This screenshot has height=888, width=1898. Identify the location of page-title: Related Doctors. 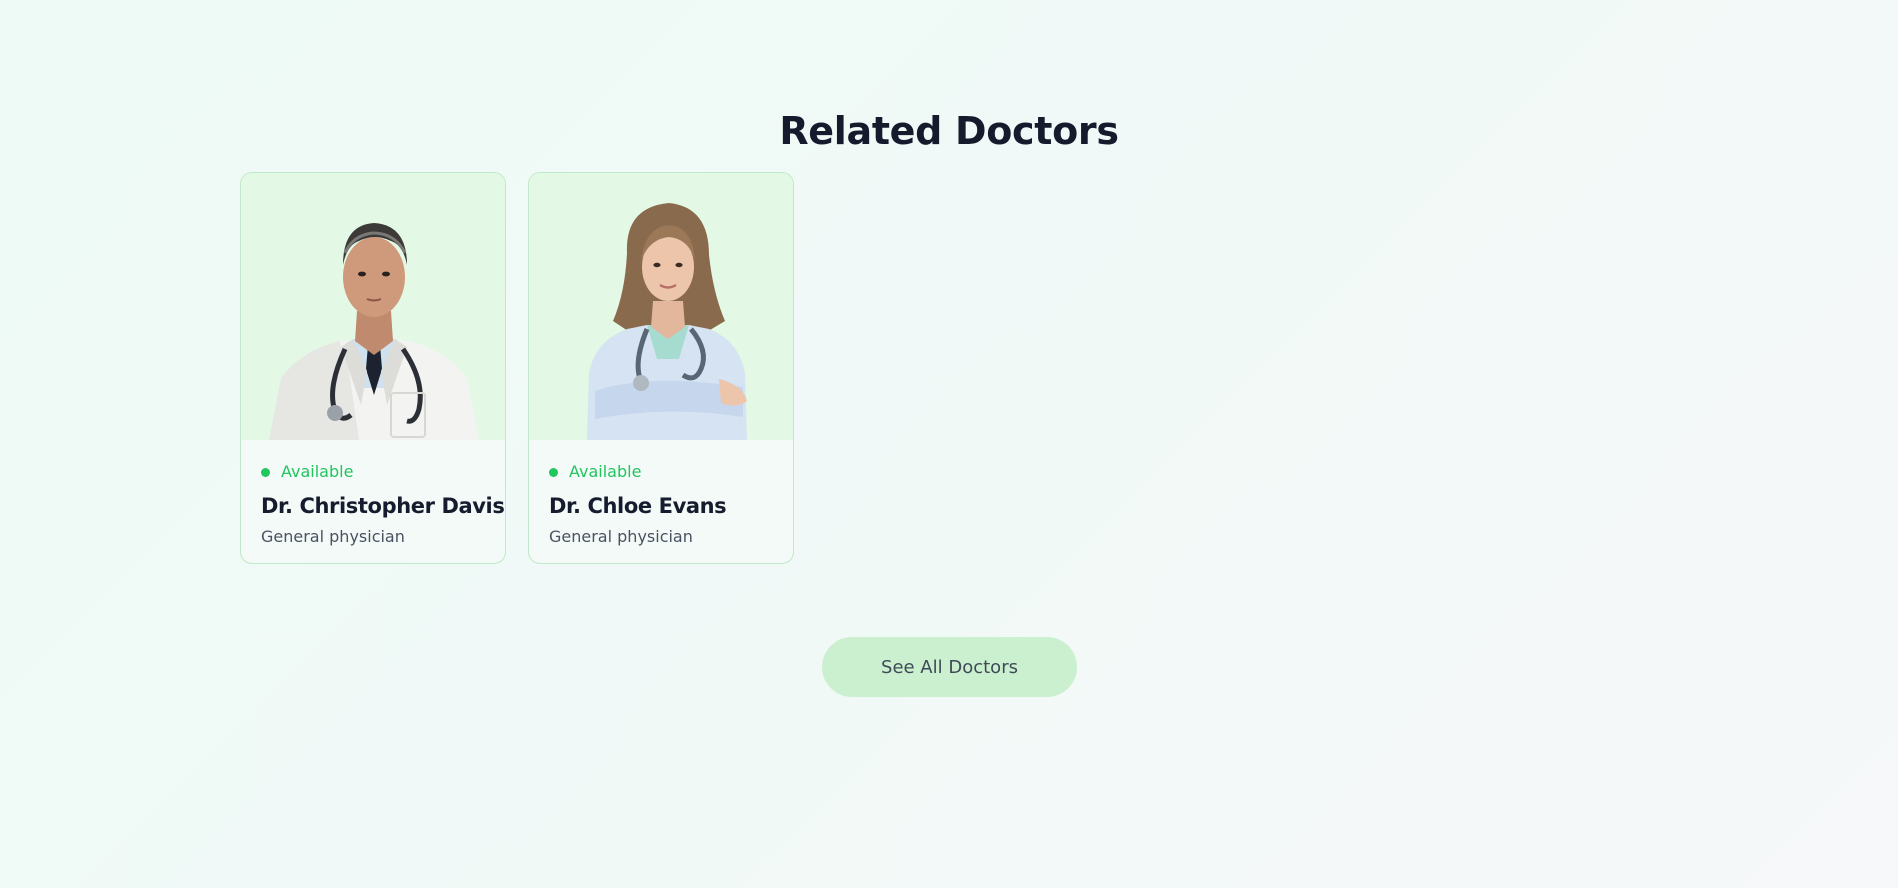
(949, 131).